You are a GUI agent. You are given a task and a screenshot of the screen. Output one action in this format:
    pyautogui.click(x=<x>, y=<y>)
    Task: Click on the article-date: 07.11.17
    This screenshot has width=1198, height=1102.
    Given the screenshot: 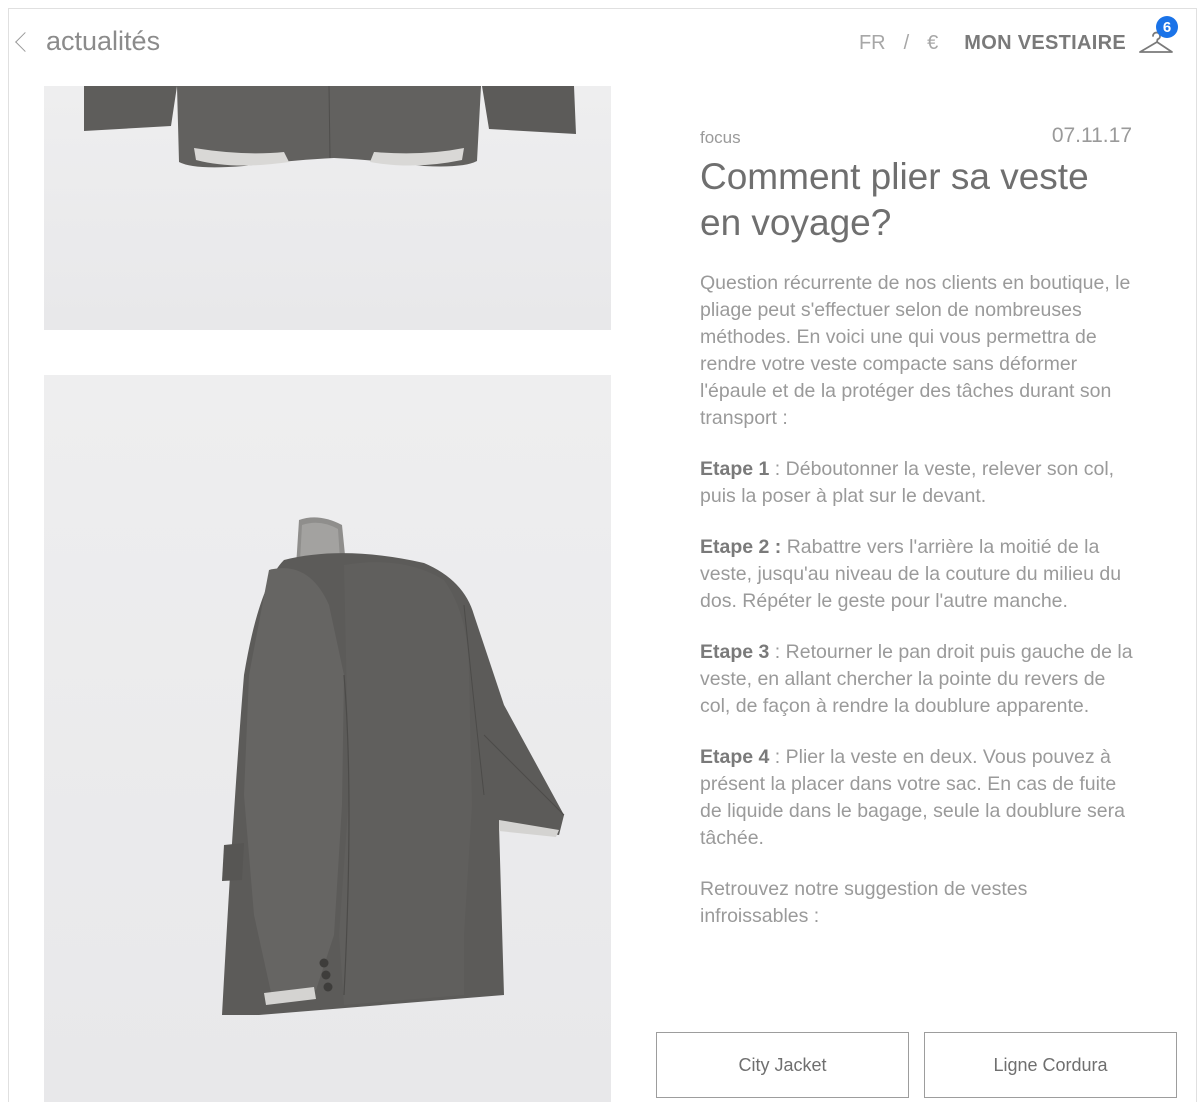 What is the action you would take?
    pyautogui.click(x=1091, y=135)
    